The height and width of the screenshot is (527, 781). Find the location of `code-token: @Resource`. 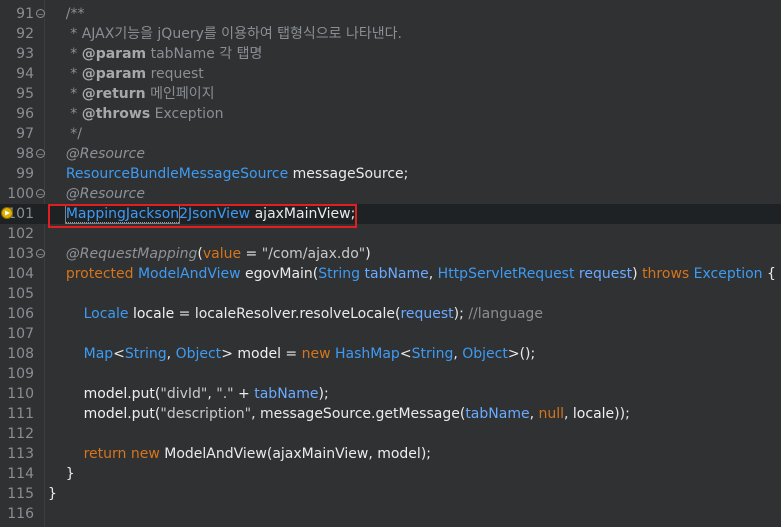

code-token: @Resource is located at coordinates (96, 154).